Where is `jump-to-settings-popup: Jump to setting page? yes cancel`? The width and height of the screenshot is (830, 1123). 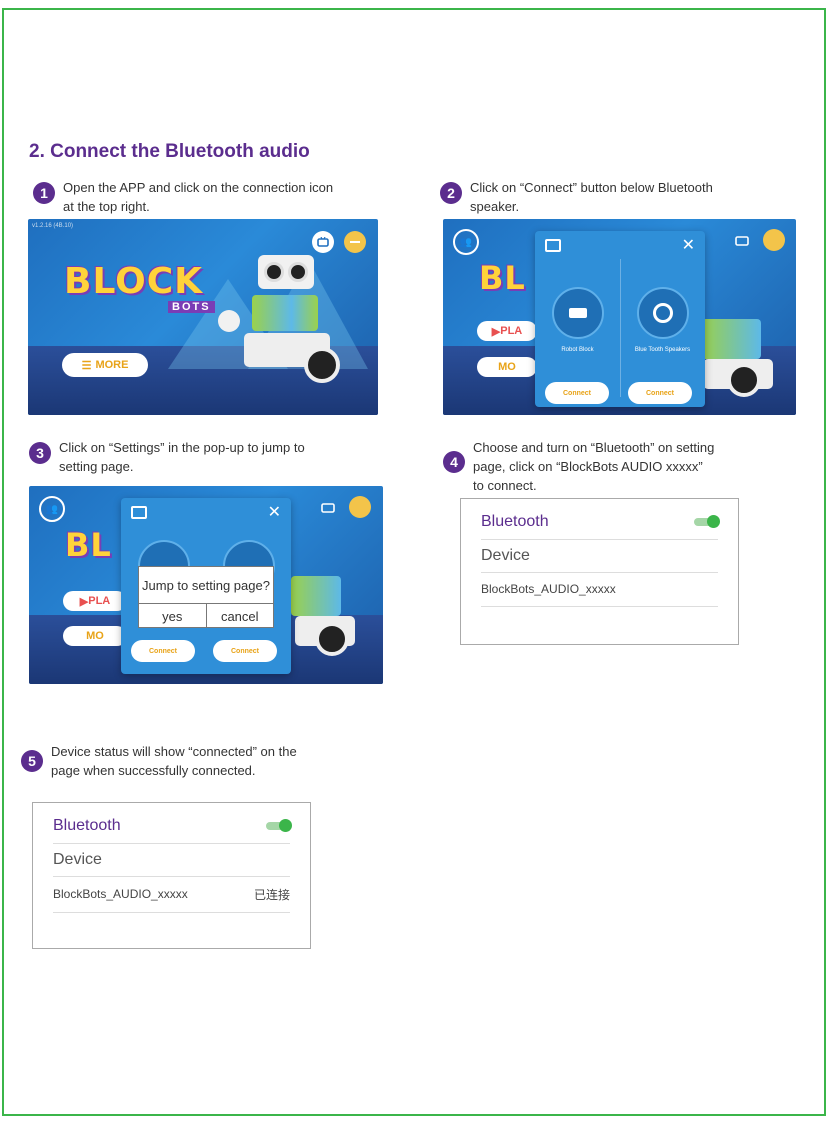 jump-to-settings-popup: Jump to setting page? yes cancel is located at coordinates (206, 597).